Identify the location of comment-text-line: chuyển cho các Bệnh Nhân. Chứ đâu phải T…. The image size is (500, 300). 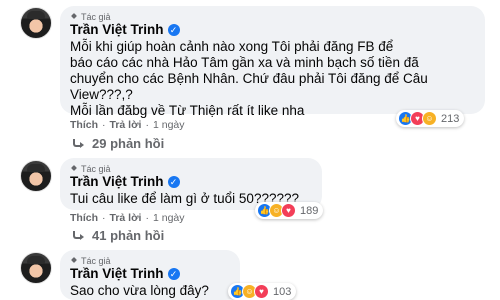
(249, 78).